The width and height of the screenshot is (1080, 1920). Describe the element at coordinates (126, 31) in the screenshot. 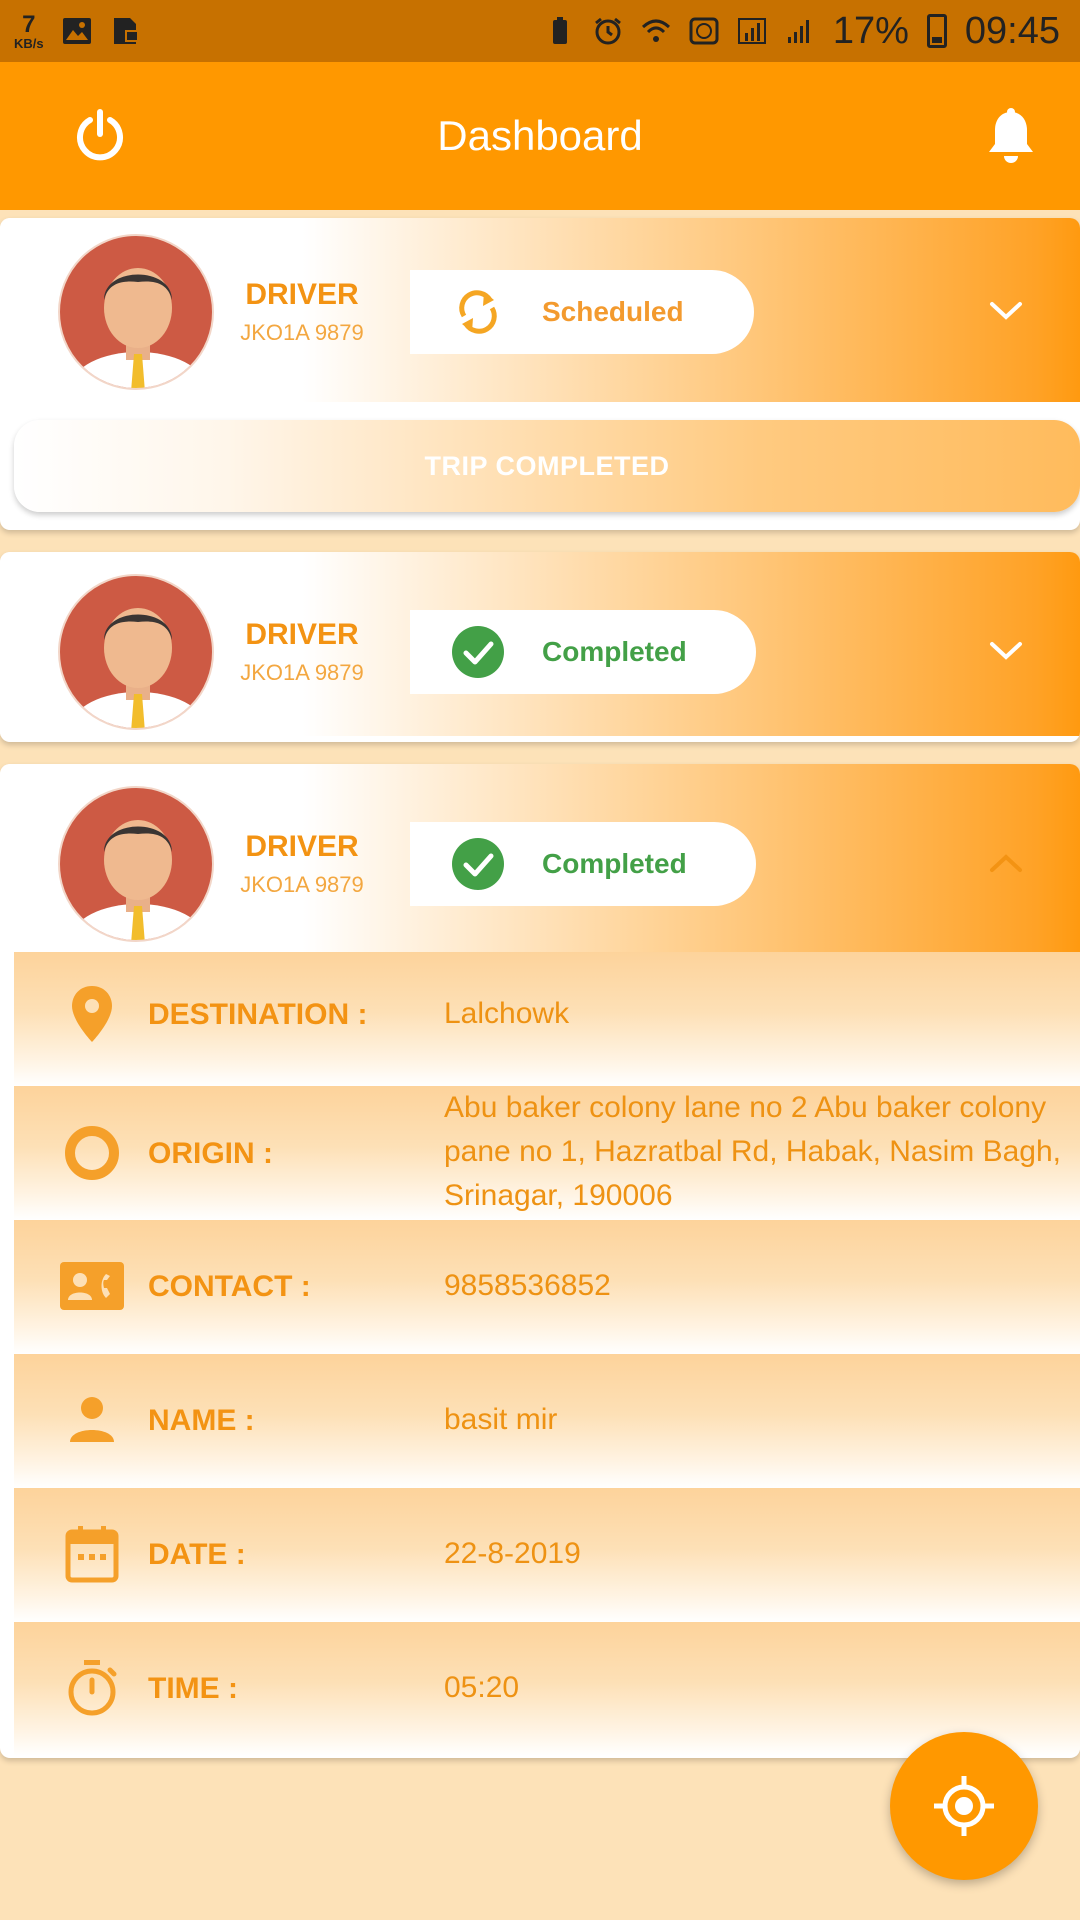

I see `sd-card-lock-icon` at that location.